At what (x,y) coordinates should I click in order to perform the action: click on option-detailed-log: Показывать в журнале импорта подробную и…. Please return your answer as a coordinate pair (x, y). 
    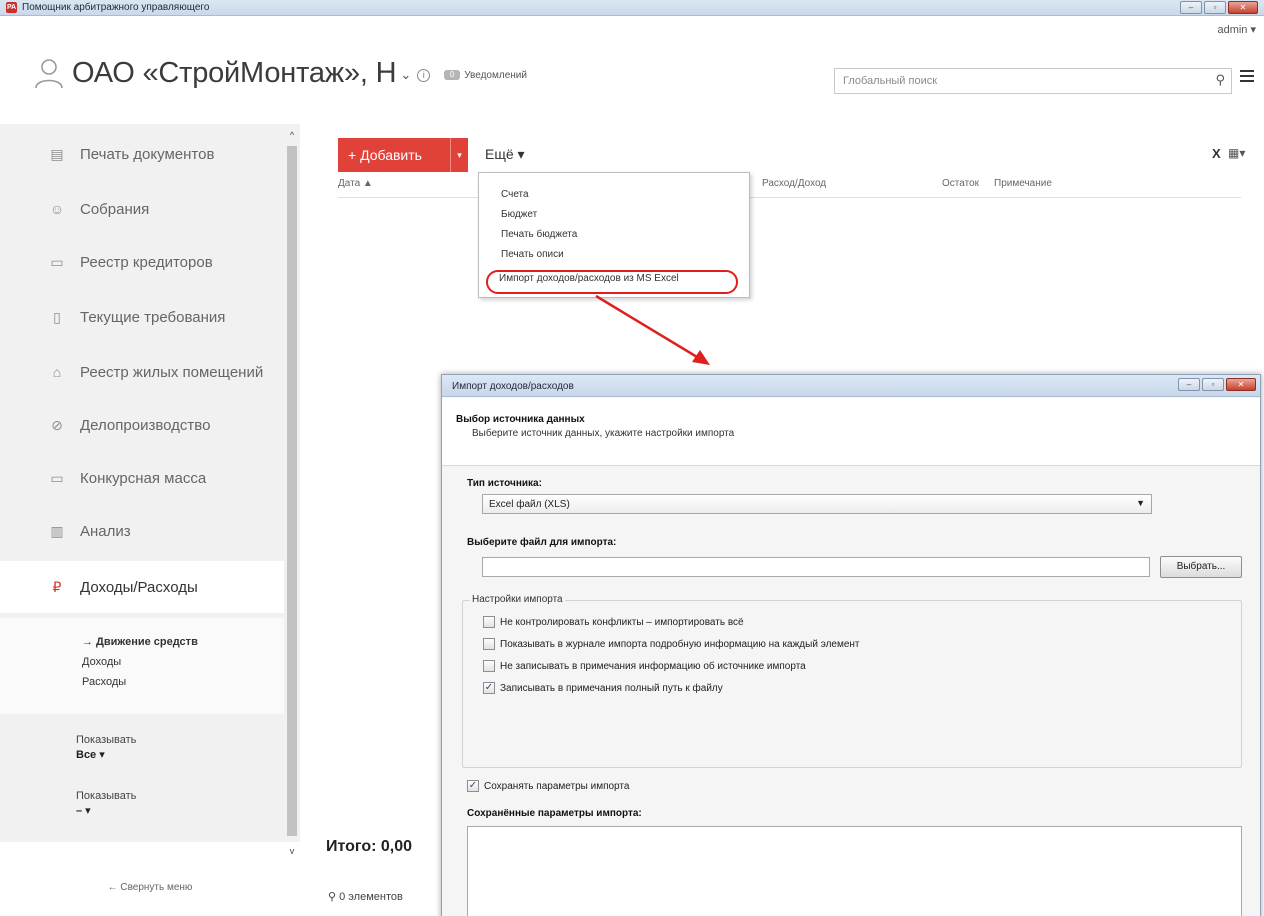
    Looking at the image, I should click on (671, 644).